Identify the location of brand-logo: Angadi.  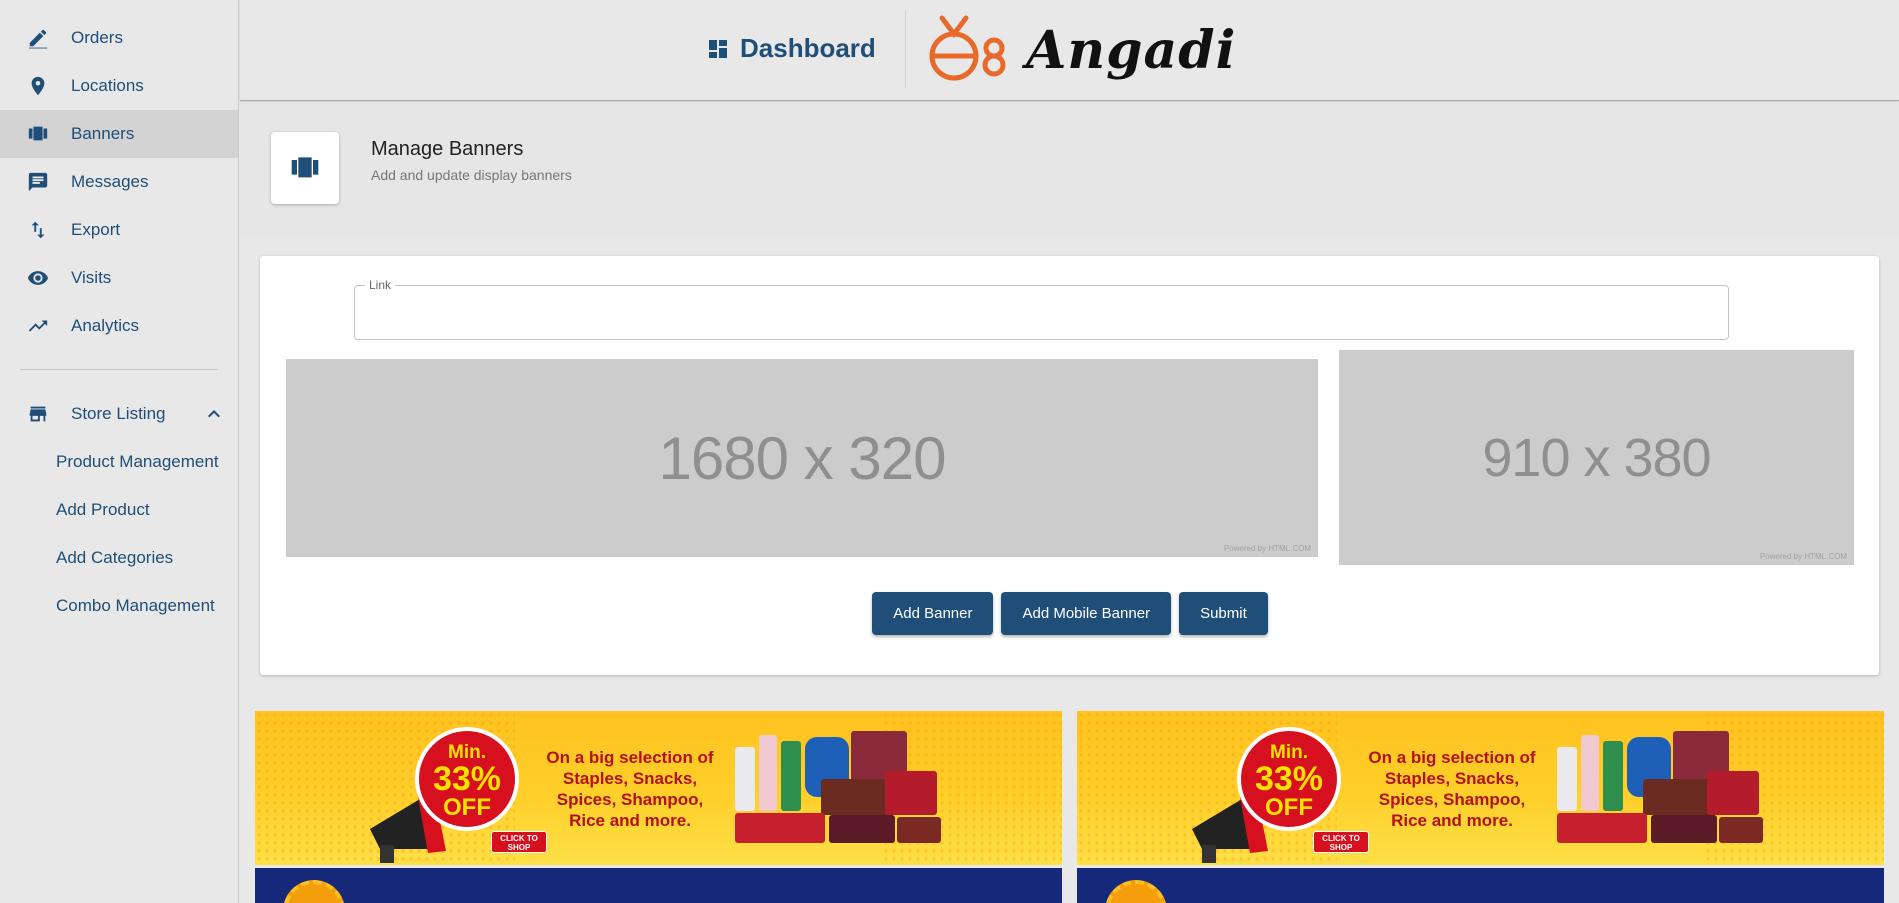
(1078, 50).